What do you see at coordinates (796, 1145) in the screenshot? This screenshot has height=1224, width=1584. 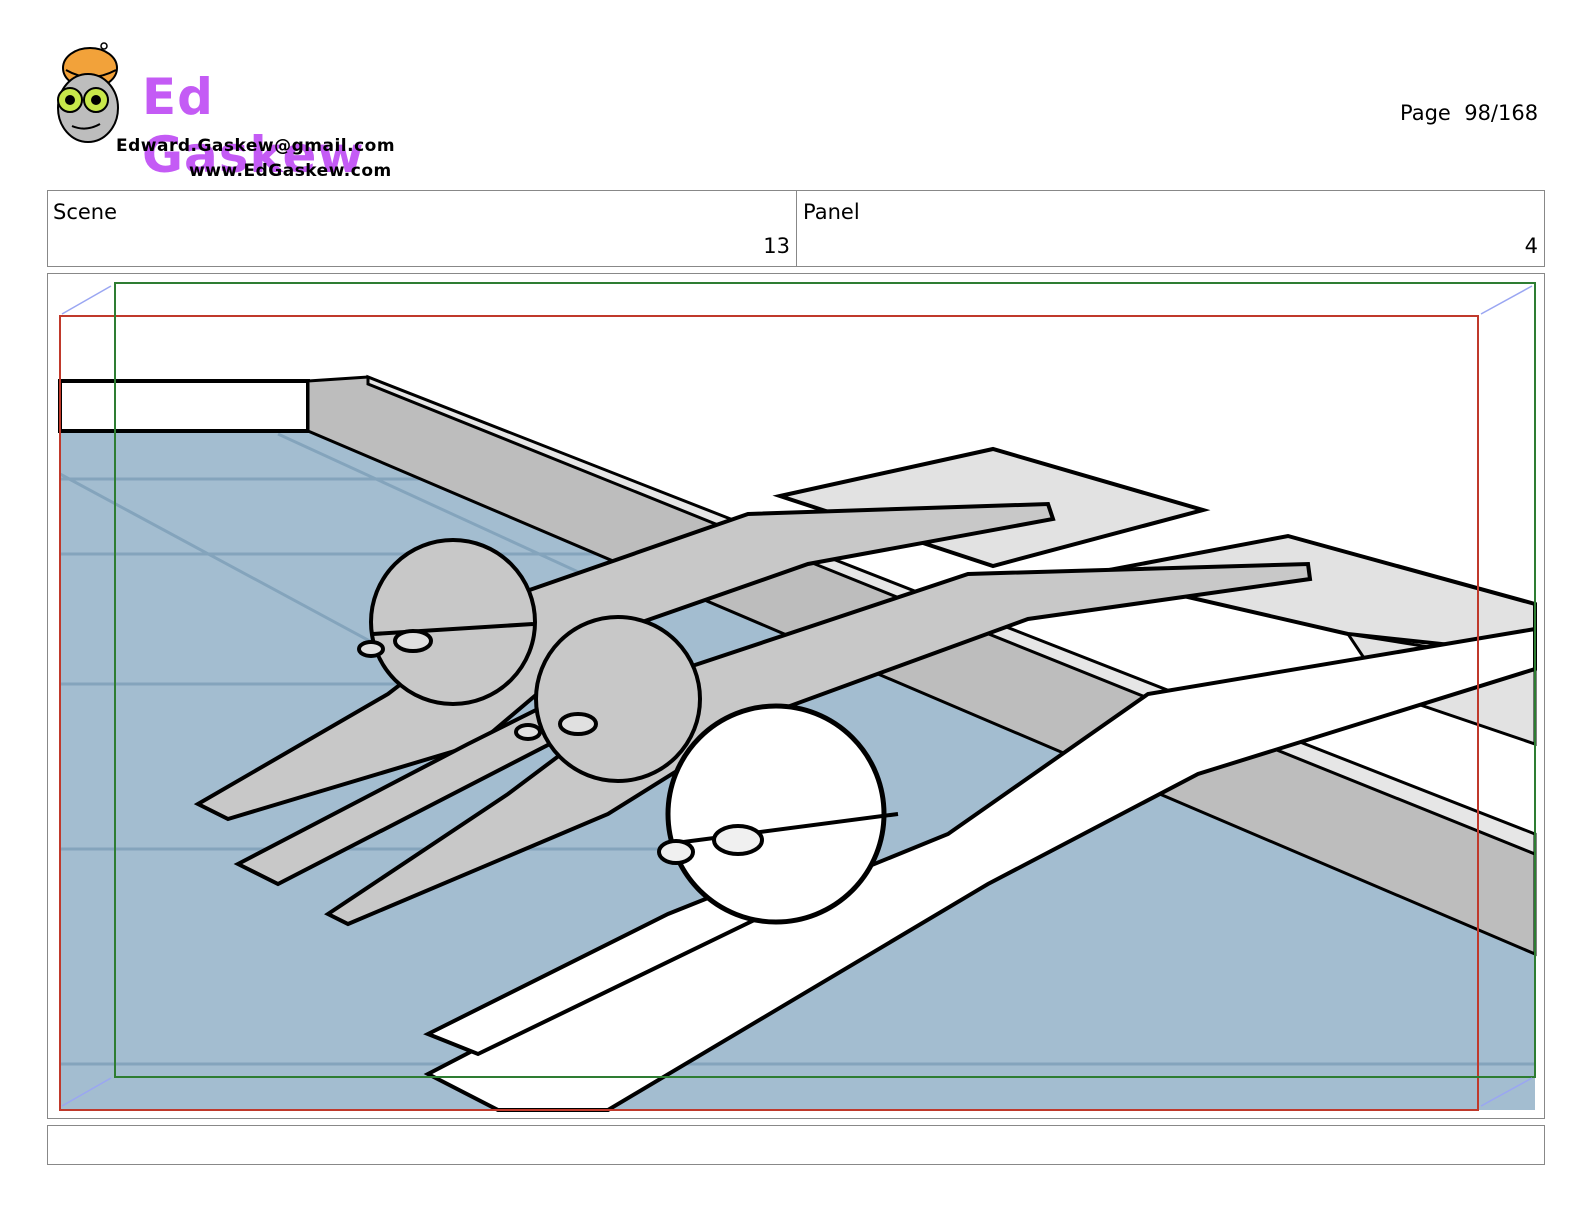 I see `notes-box` at bounding box center [796, 1145].